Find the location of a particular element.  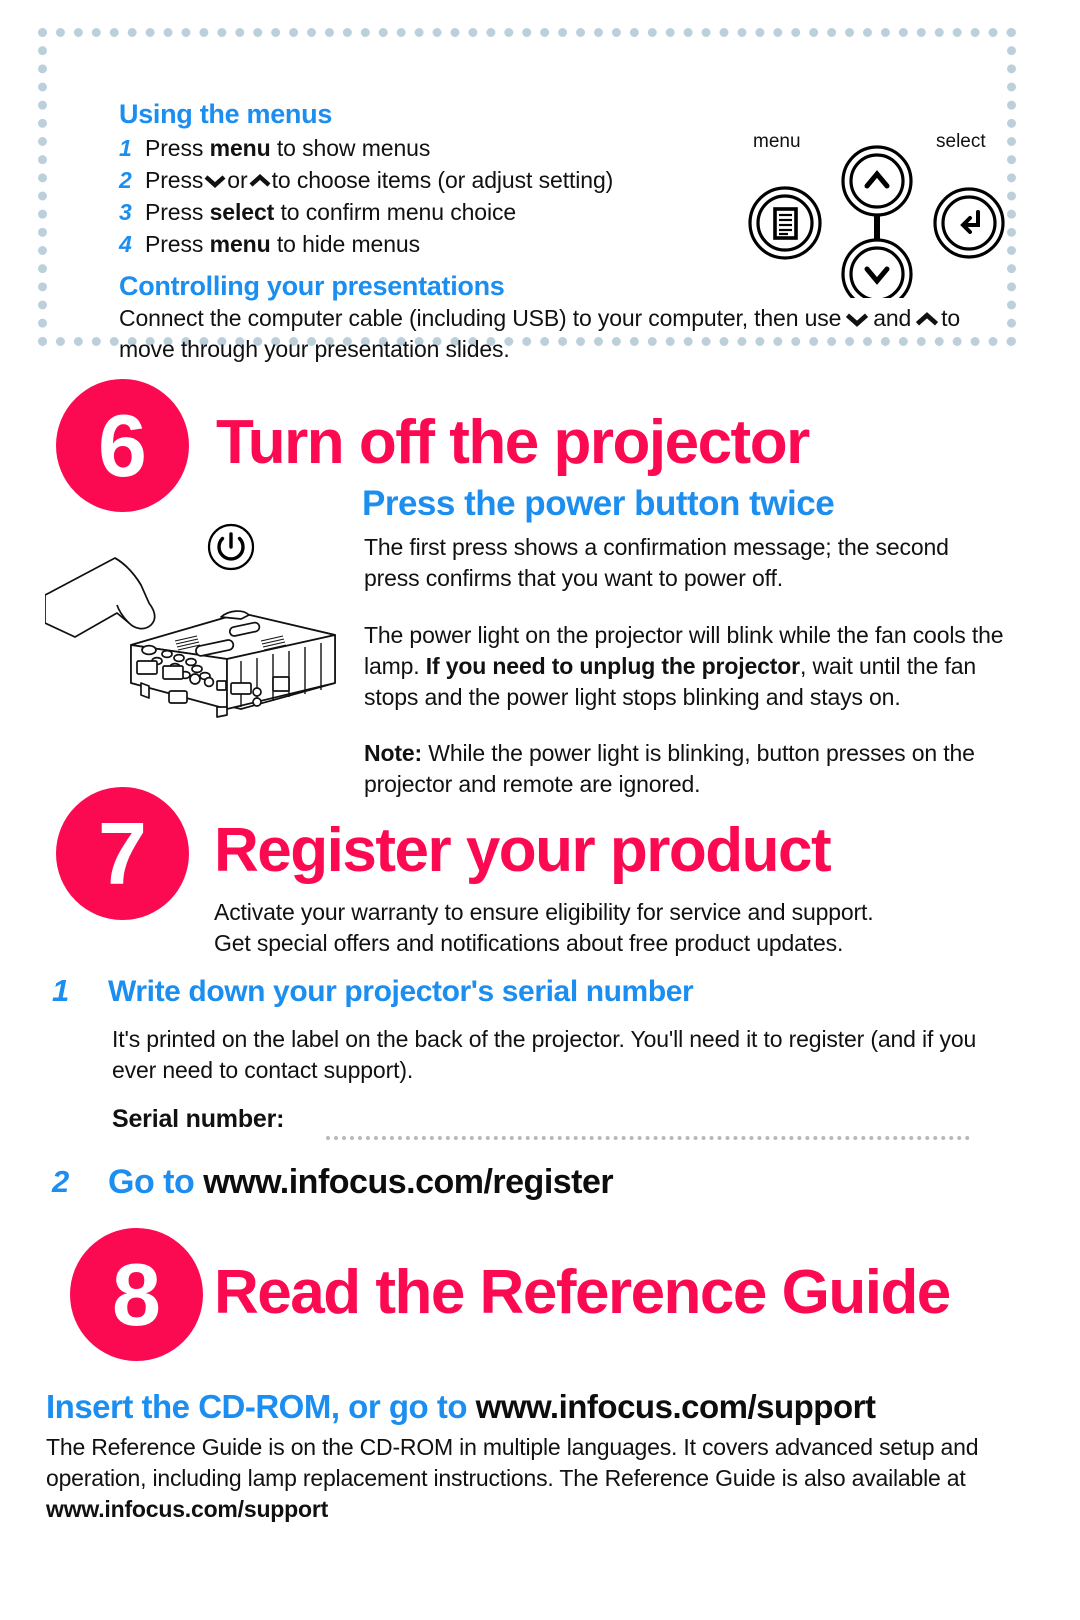

menu-list-icon is located at coordinates (785, 223).